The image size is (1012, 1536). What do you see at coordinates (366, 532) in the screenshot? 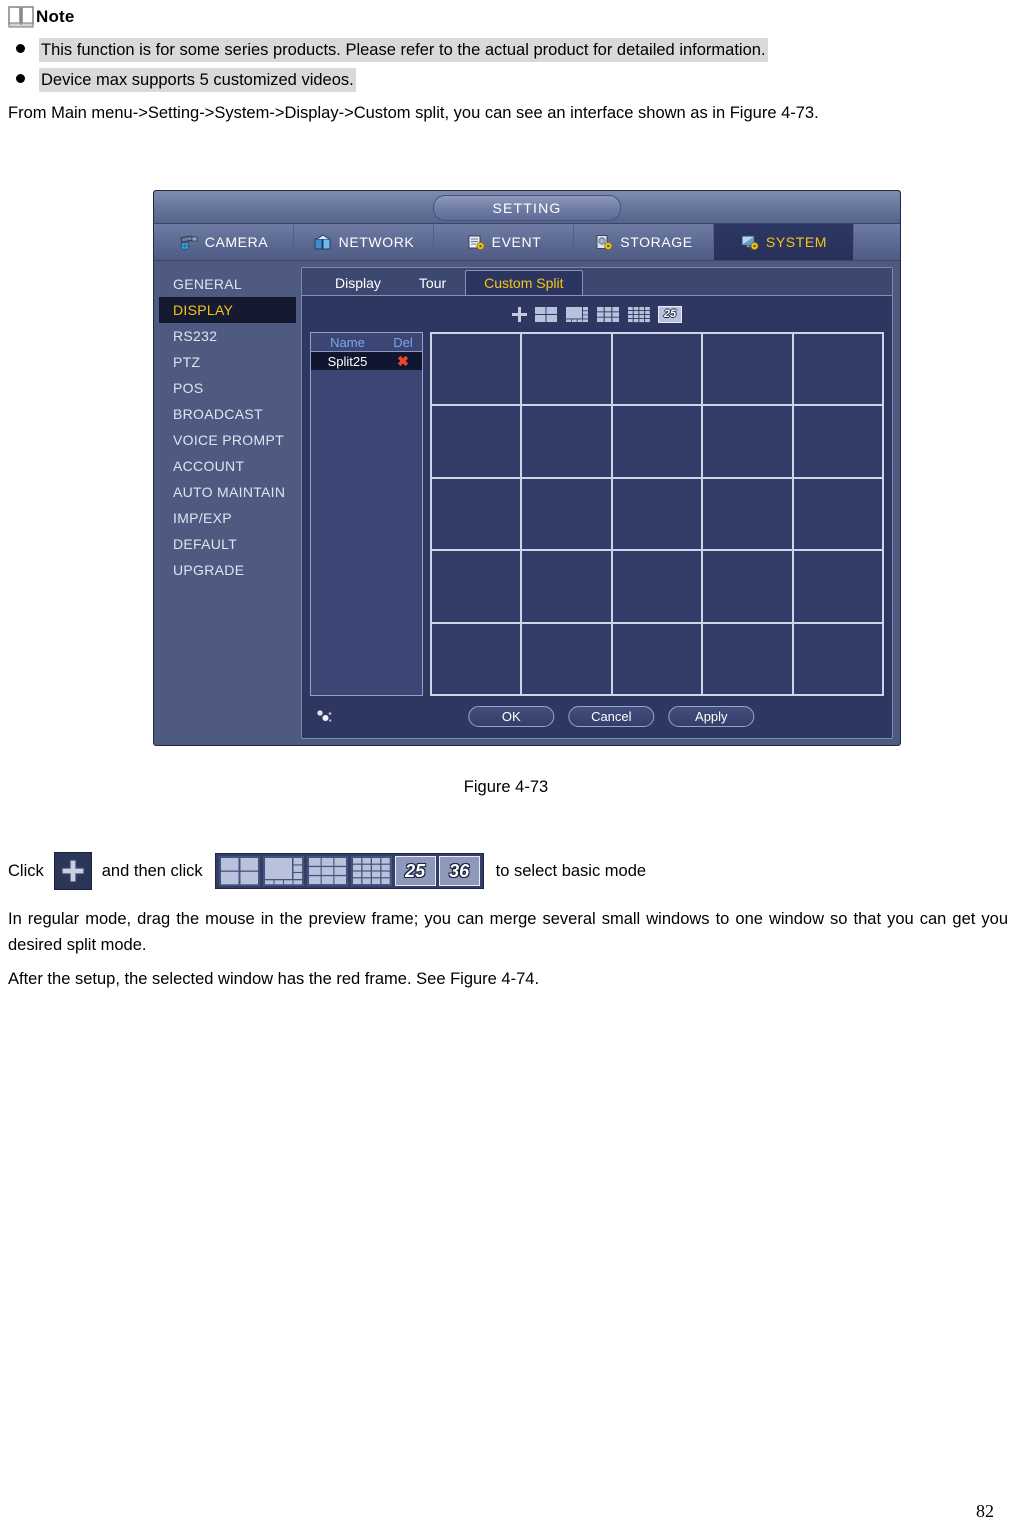
I see `list-empty-area` at bounding box center [366, 532].